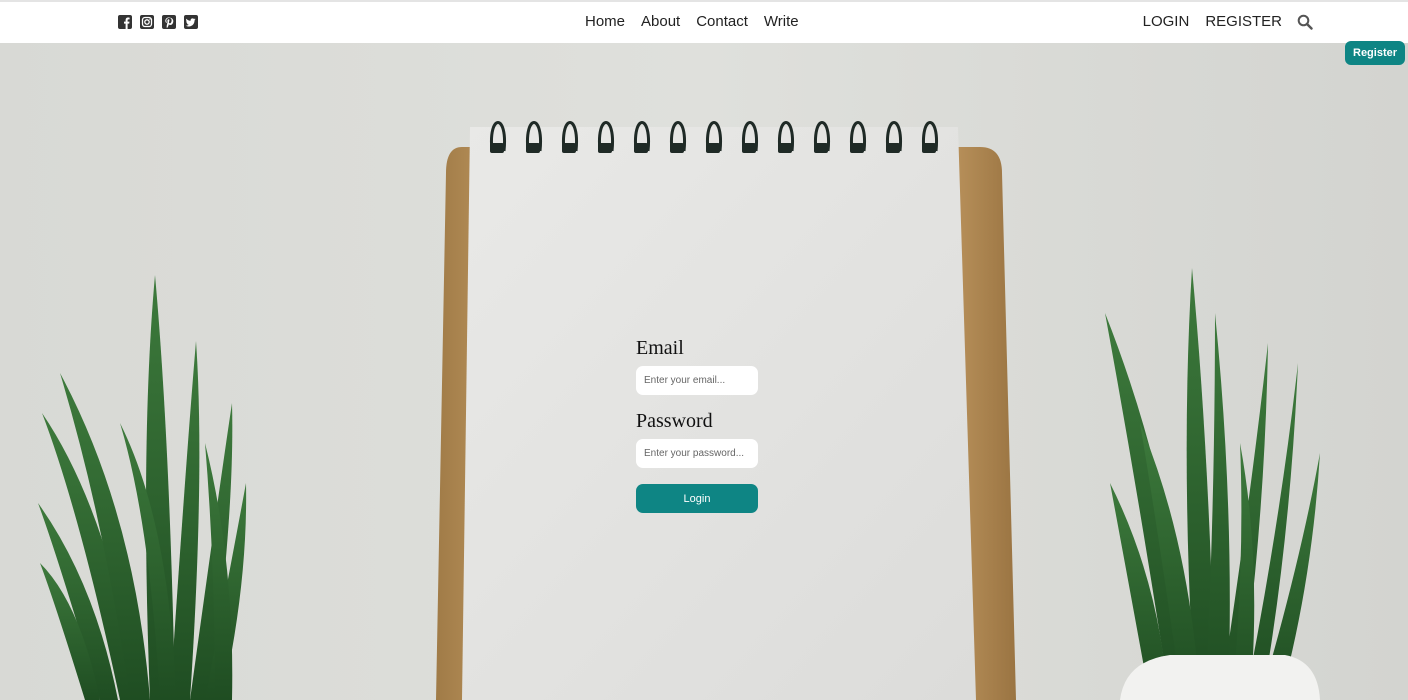 The image size is (1408, 700). What do you see at coordinates (1305, 22) in the screenshot?
I see `search-icon` at bounding box center [1305, 22].